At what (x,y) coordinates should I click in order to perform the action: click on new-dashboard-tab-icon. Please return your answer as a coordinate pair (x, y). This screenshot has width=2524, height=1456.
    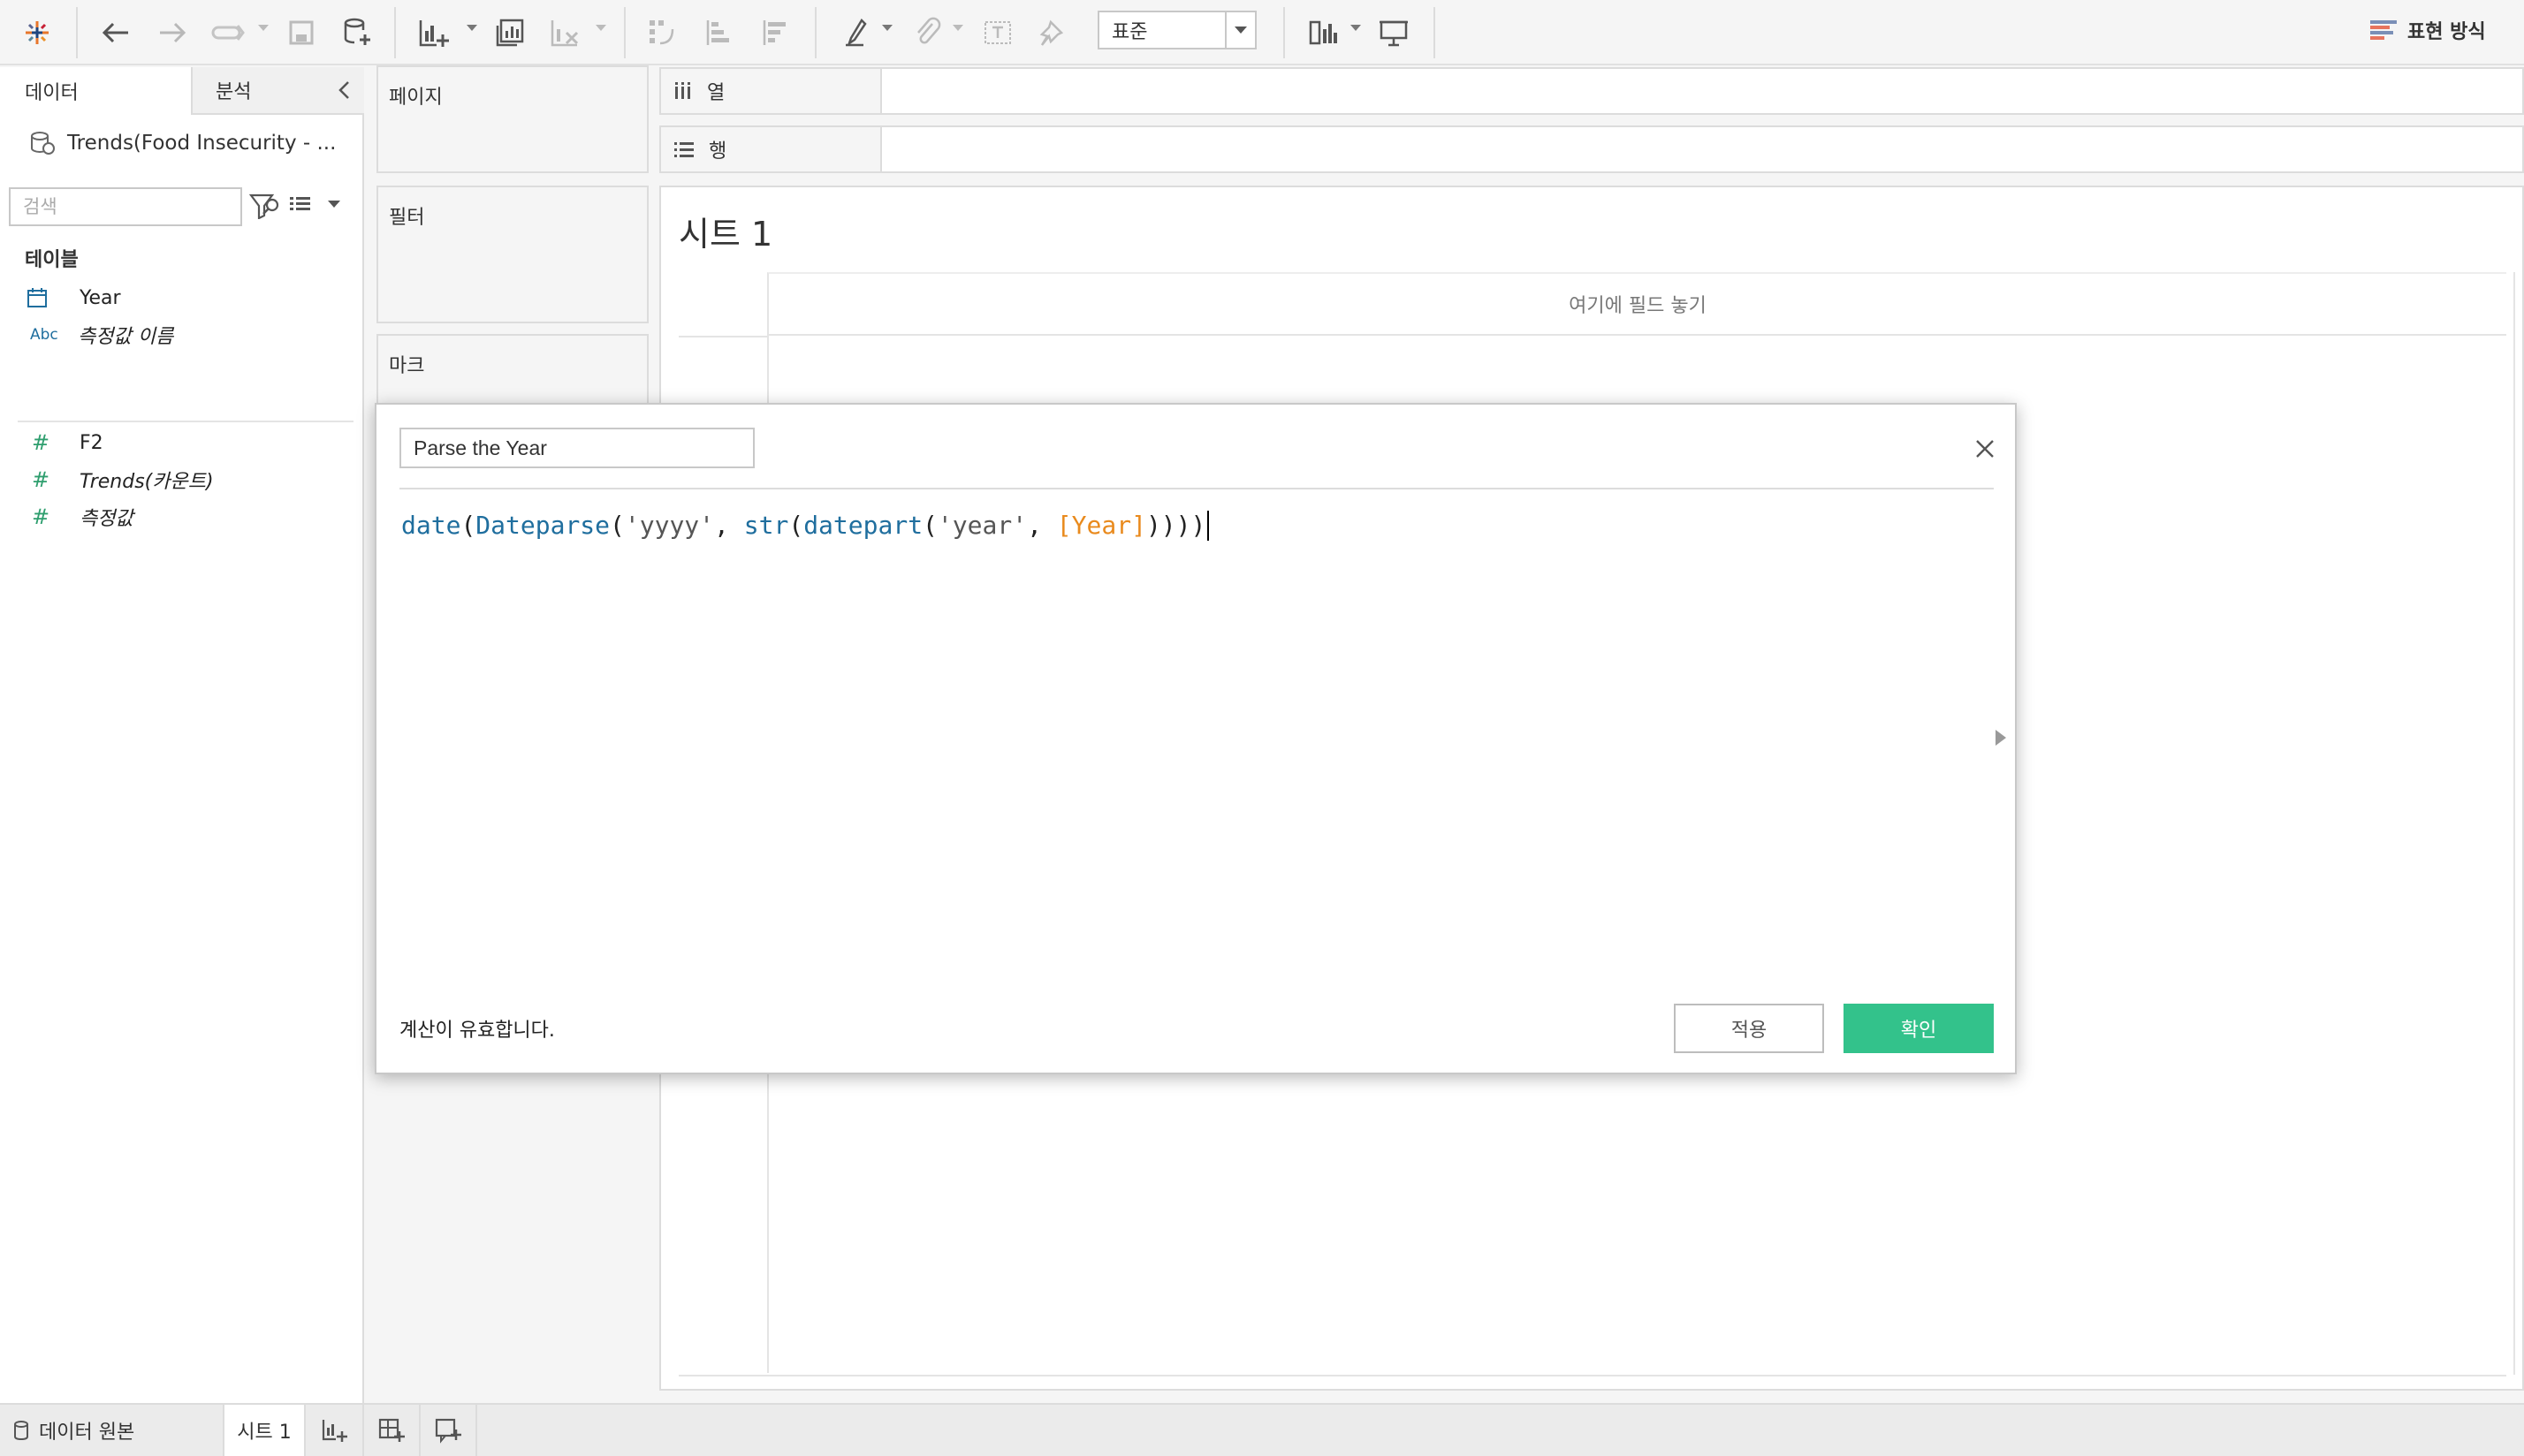
    Looking at the image, I should click on (392, 1431).